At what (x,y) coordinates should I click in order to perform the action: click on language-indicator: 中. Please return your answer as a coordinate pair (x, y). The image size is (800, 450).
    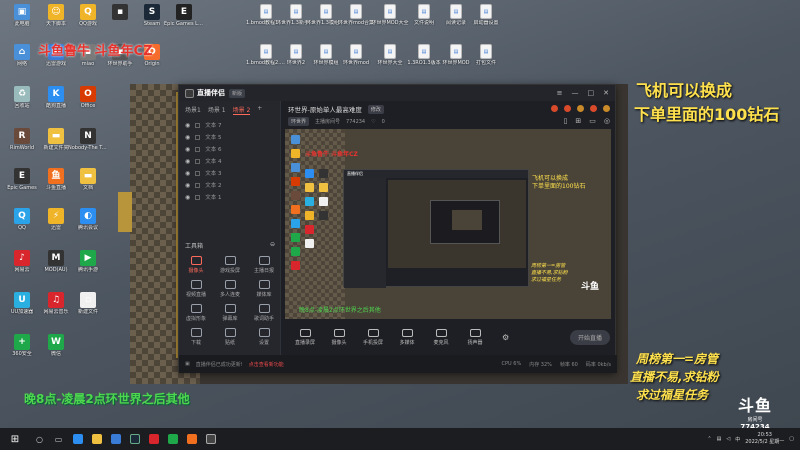
    Looking at the image, I should click on (737, 439).